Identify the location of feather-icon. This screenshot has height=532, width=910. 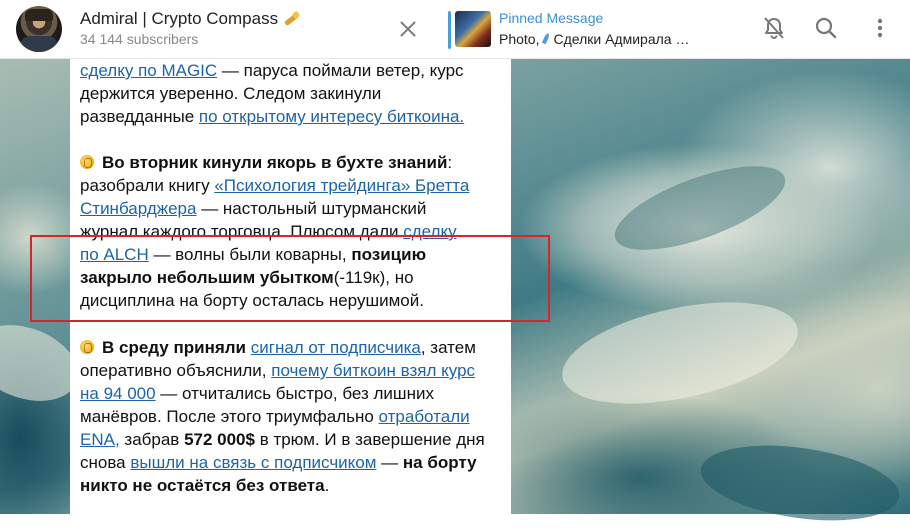
(546, 39).